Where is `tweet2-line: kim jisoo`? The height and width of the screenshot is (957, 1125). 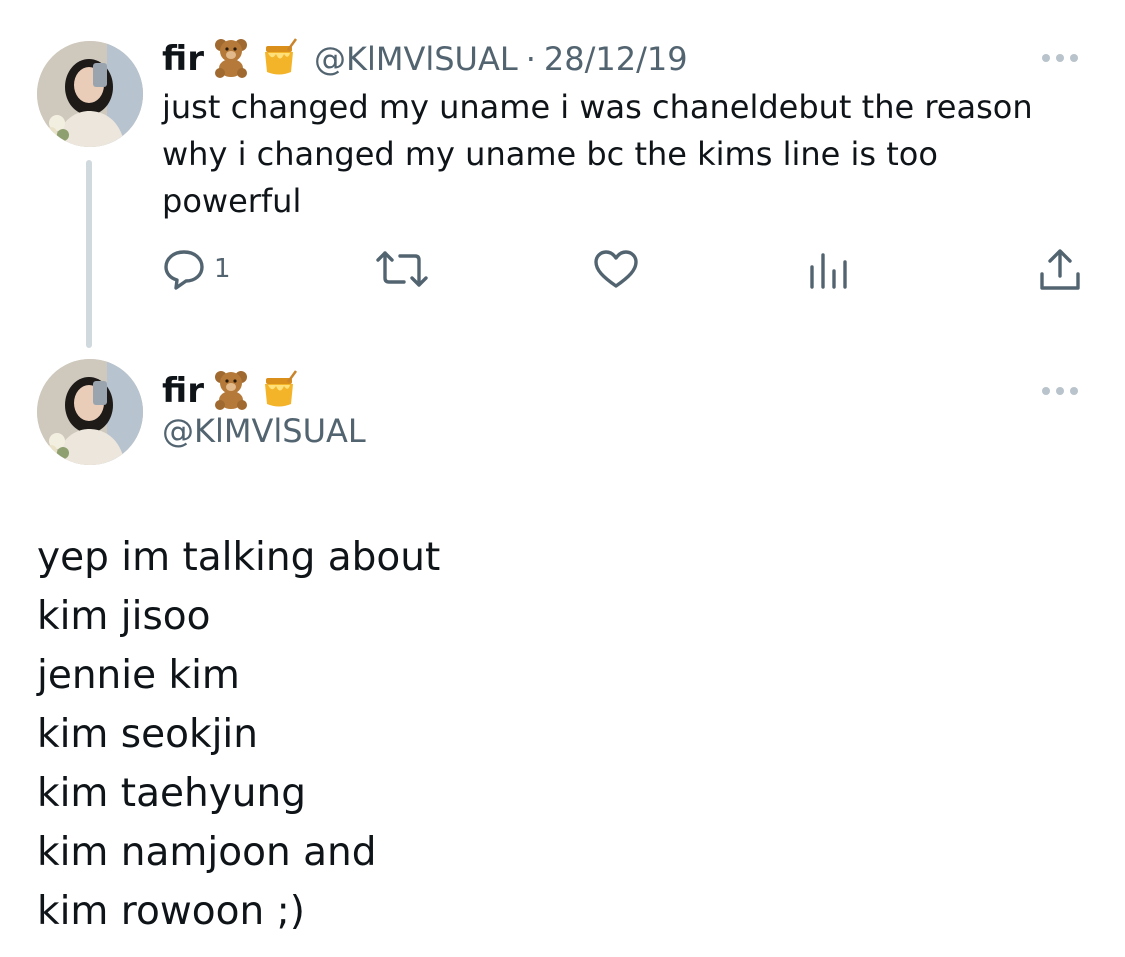 tweet2-line: kim jisoo is located at coordinates (124, 616).